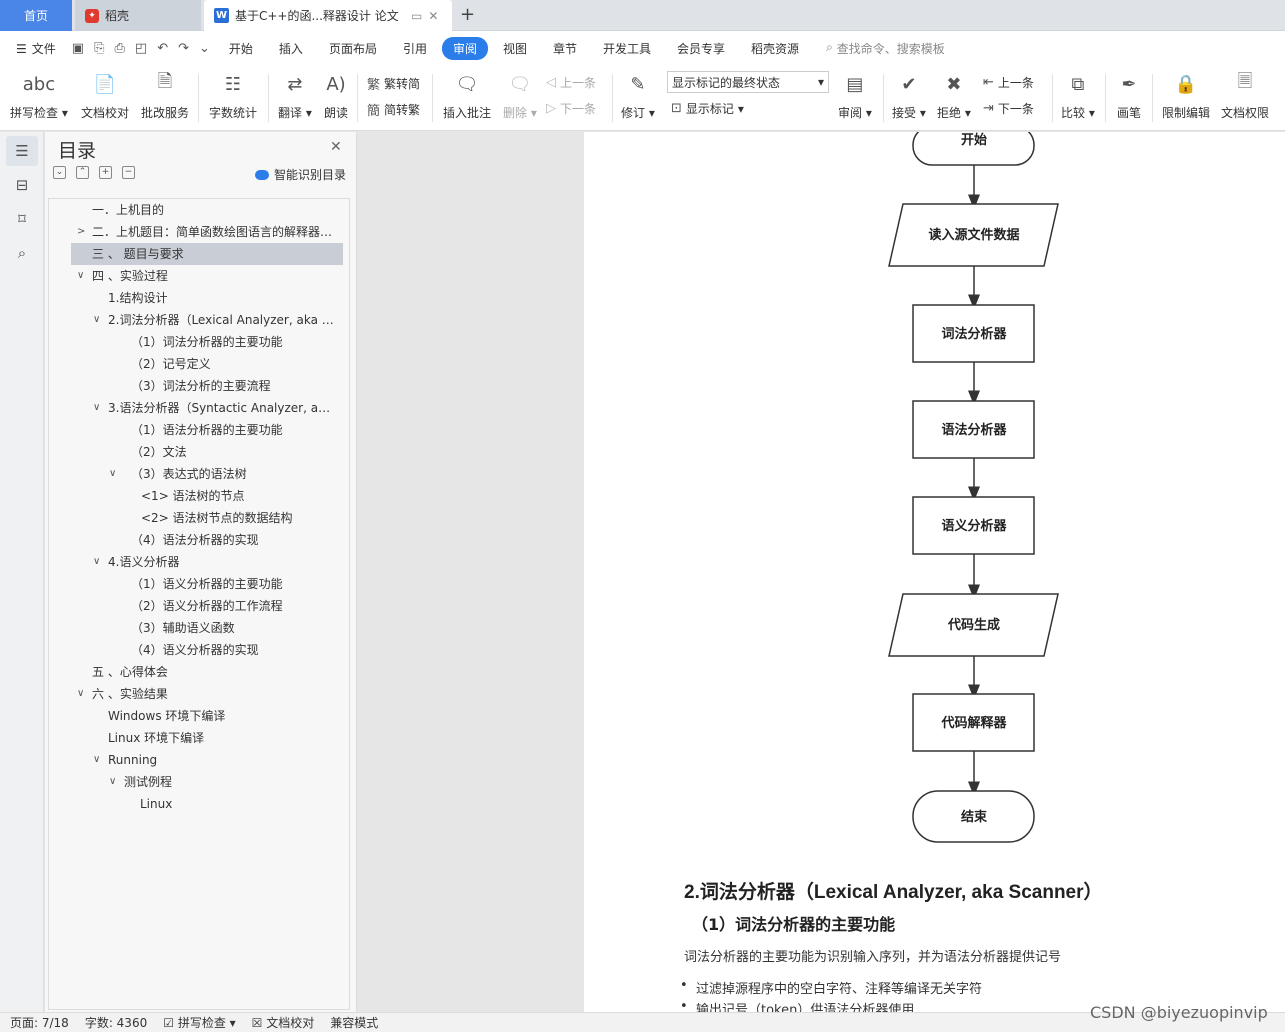  Describe the element at coordinates (183, 48) in the screenshot. I see `redo-icon: ↷` at that location.